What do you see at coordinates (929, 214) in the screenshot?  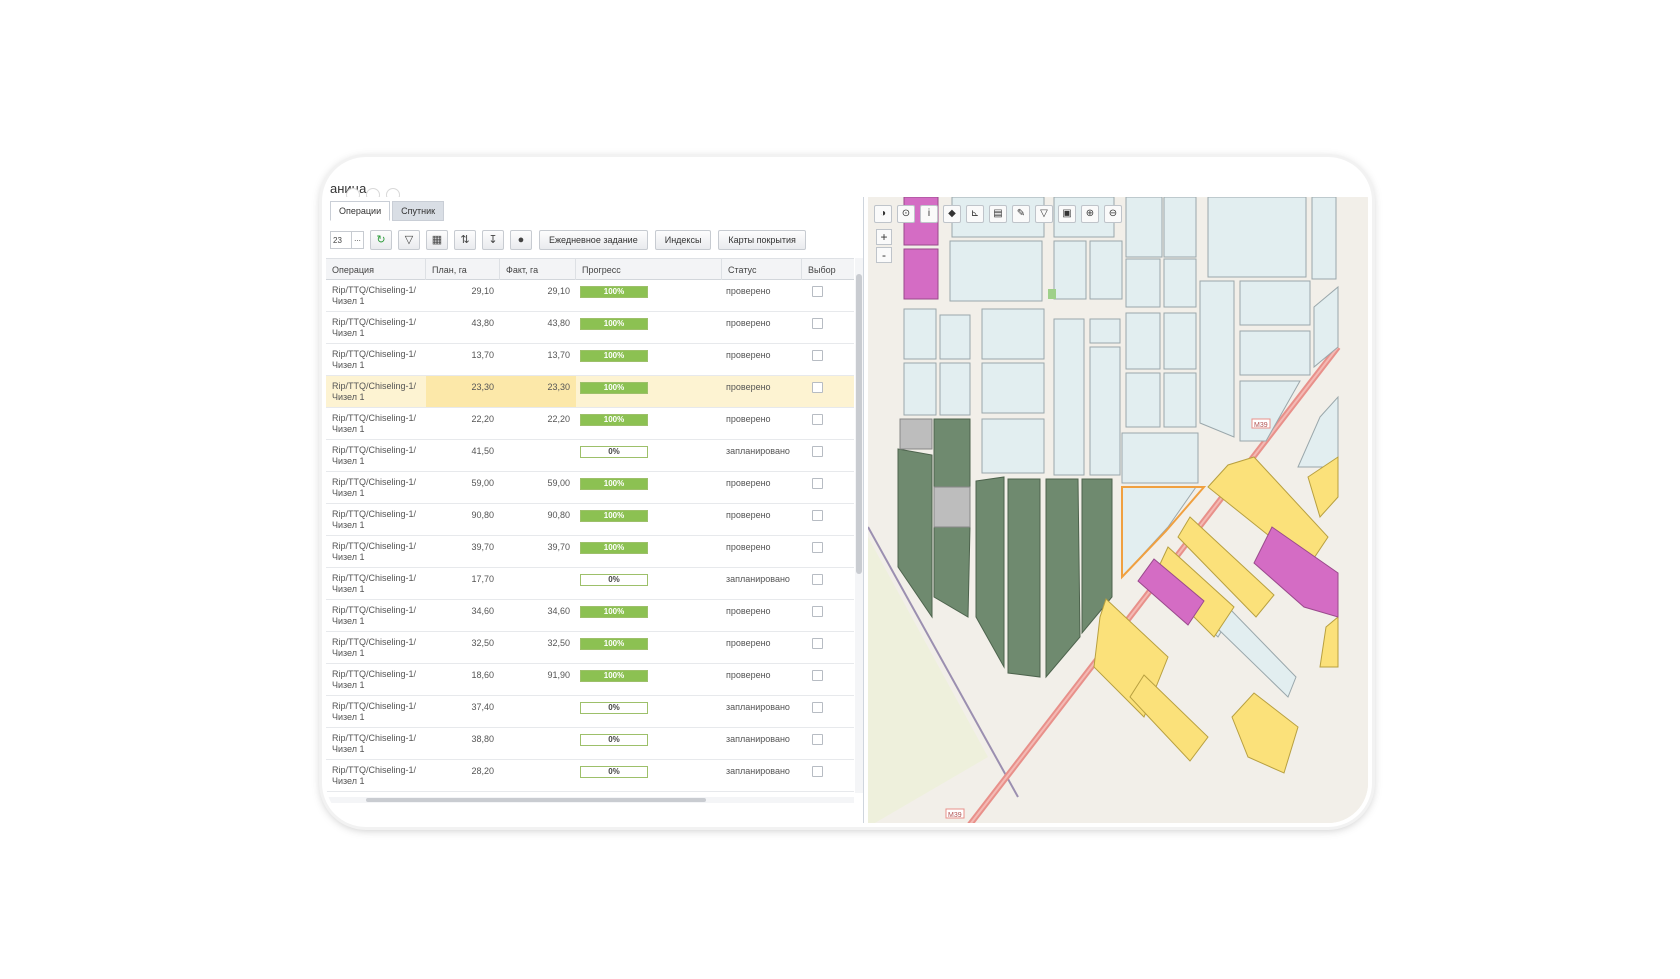 I see `info-icon: i` at bounding box center [929, 214].